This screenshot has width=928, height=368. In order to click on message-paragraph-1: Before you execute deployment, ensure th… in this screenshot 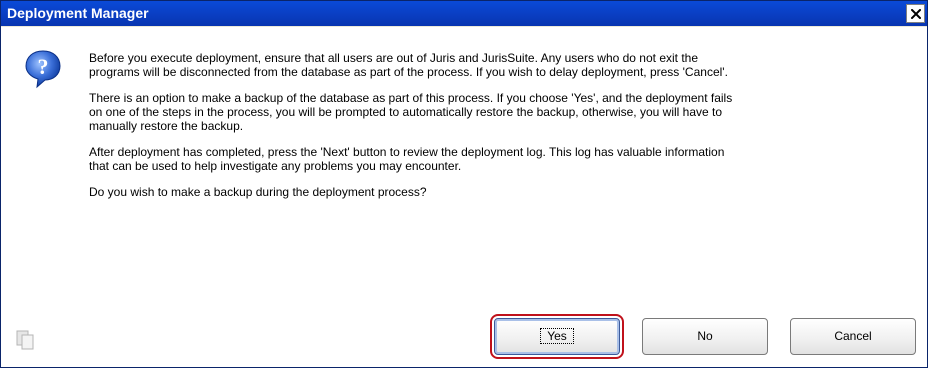, I will do `click(408, 65)`.